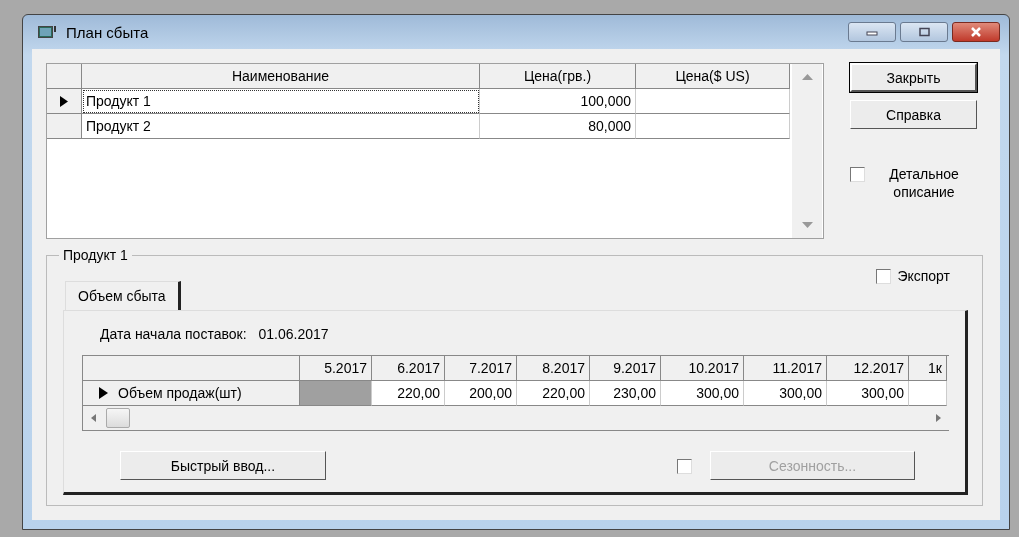  I want to click on table-cell: 230,00, so click(625, 393).